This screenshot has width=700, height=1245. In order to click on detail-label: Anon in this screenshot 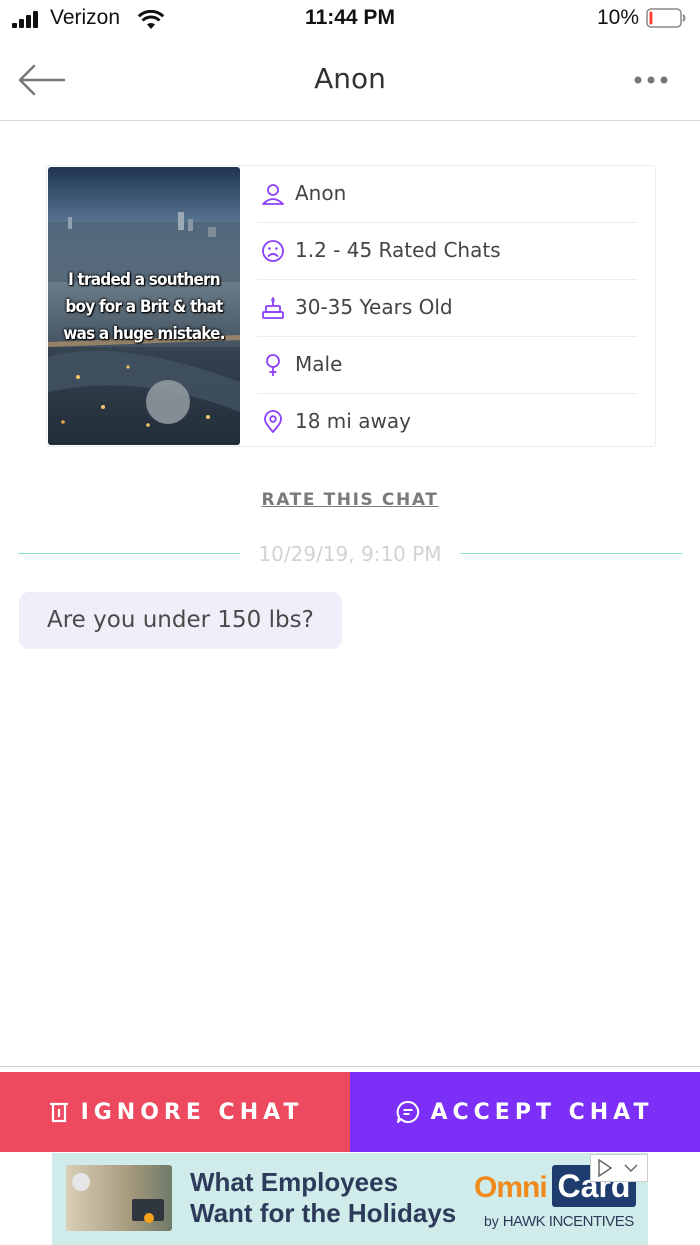, I will do `click(321, 193)`.